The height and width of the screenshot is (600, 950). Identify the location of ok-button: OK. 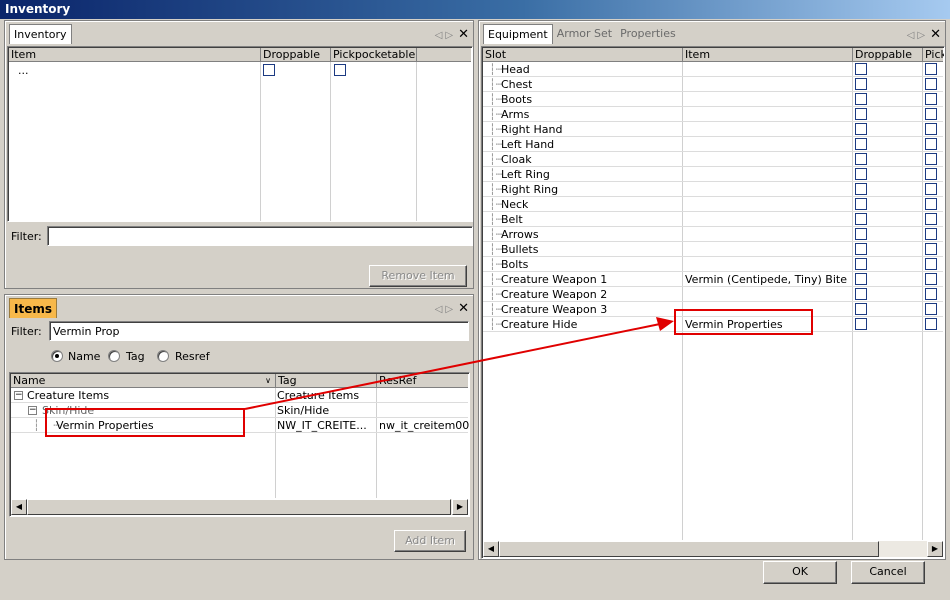
(800, 572).